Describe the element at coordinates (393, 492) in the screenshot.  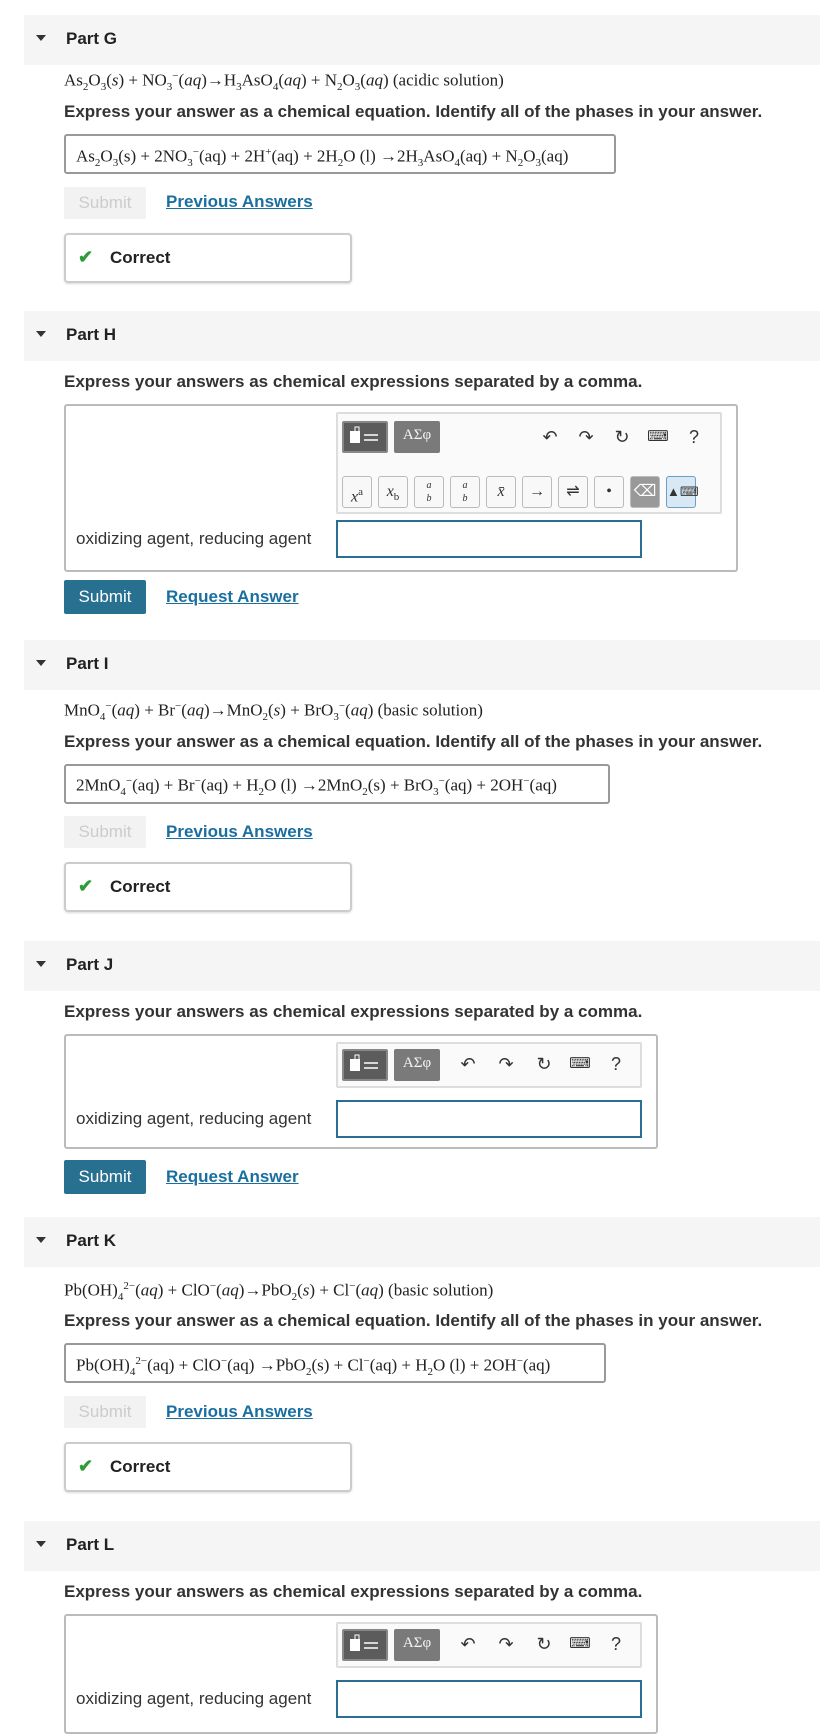
I see `subscript-button: xb` at that location.